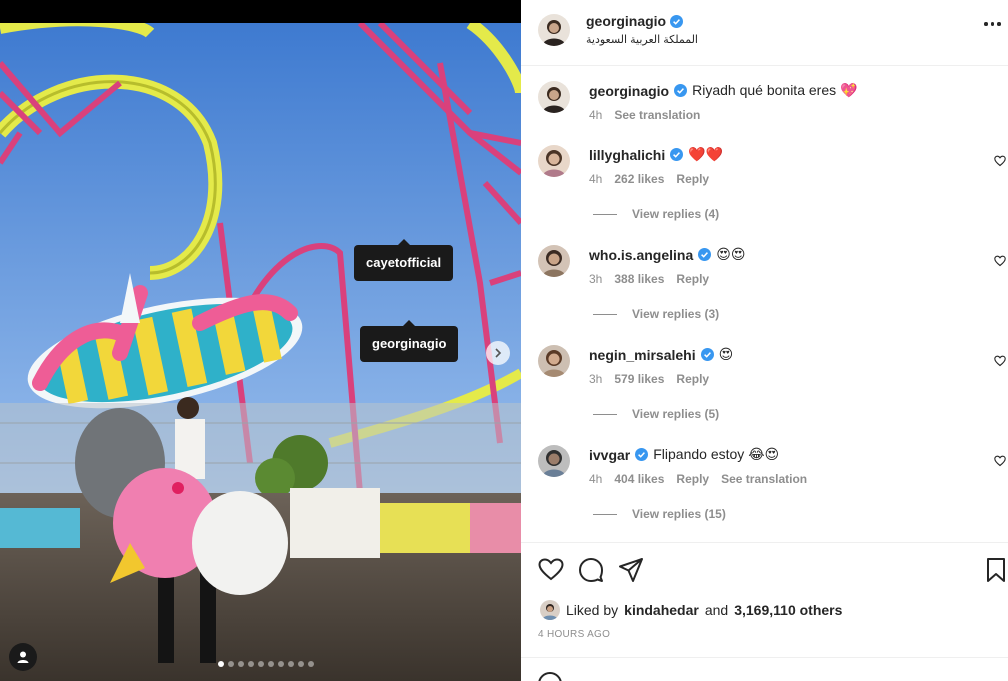 This screenshot has height=681, width=1008. I want to click on carousel-indicator, so click(260, 664).